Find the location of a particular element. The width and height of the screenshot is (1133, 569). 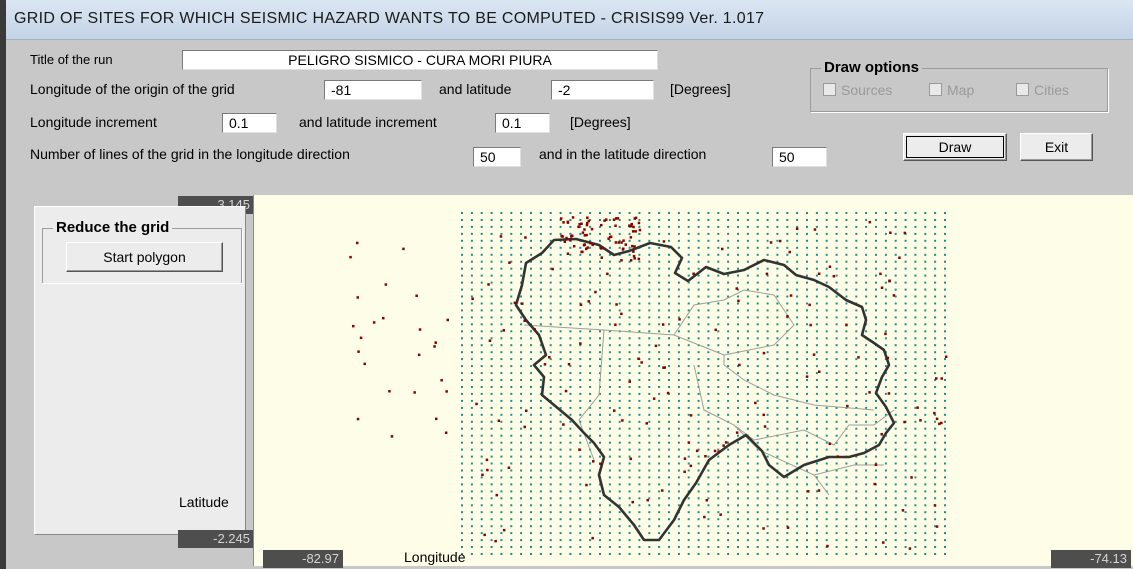

latitude-increment-field is located at coordinates (522, 123).